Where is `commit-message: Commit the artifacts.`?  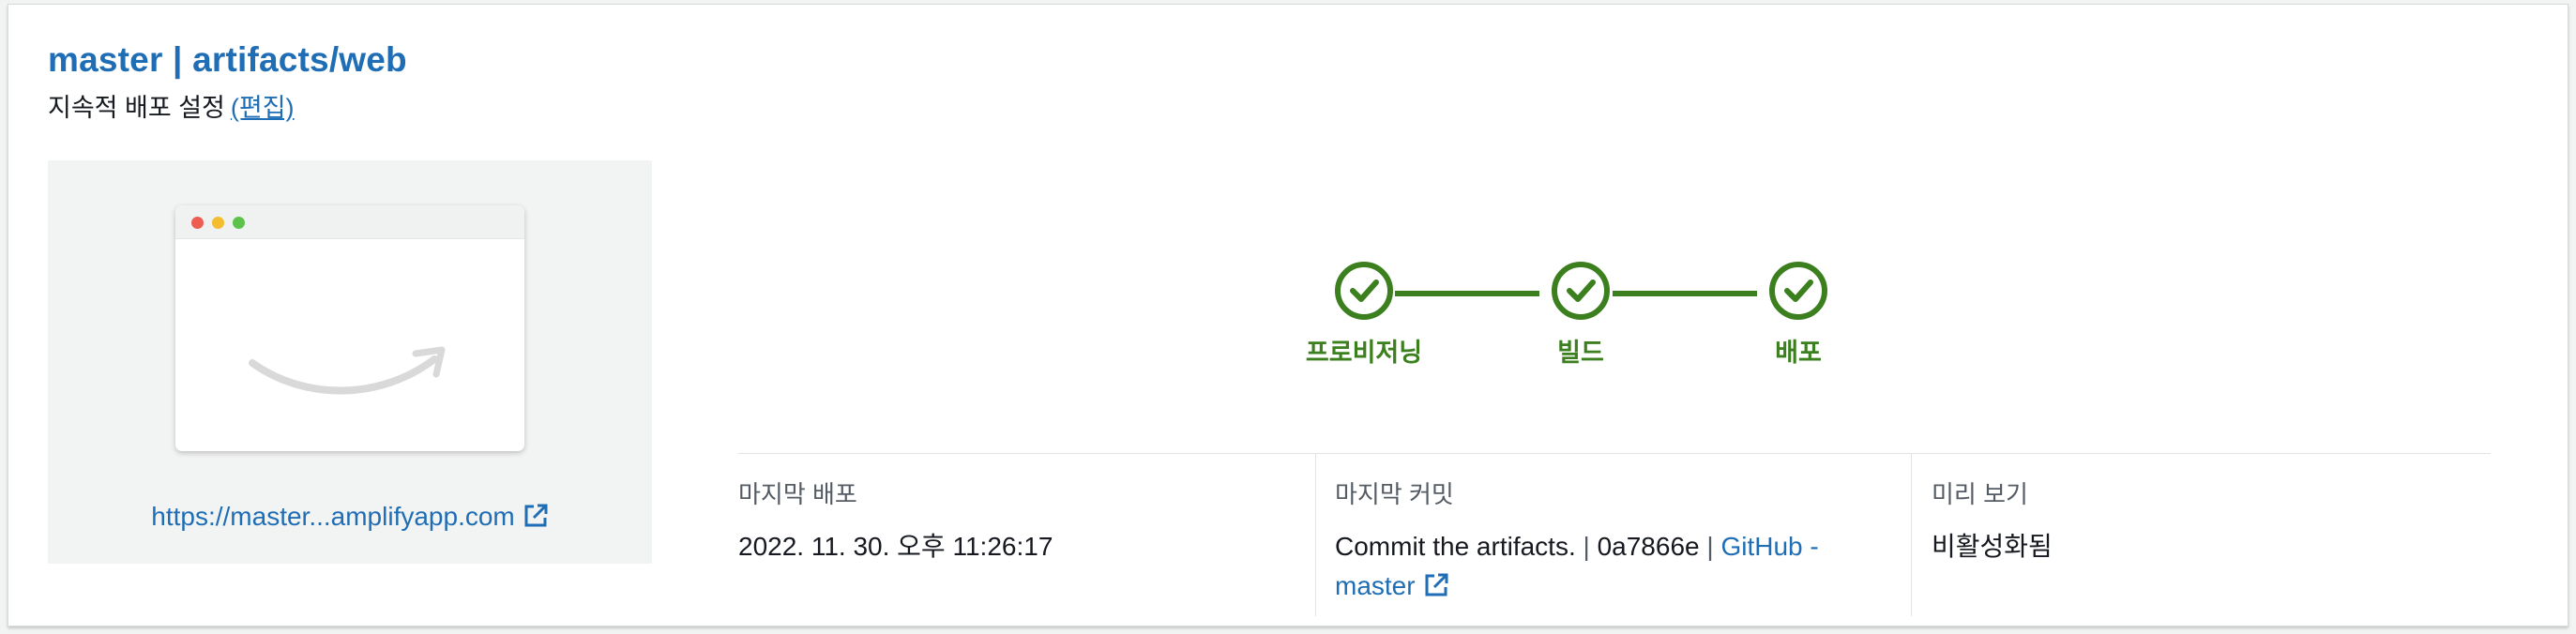 commit-message: Commit the artifacts. is located at coordinates (1455, 546).